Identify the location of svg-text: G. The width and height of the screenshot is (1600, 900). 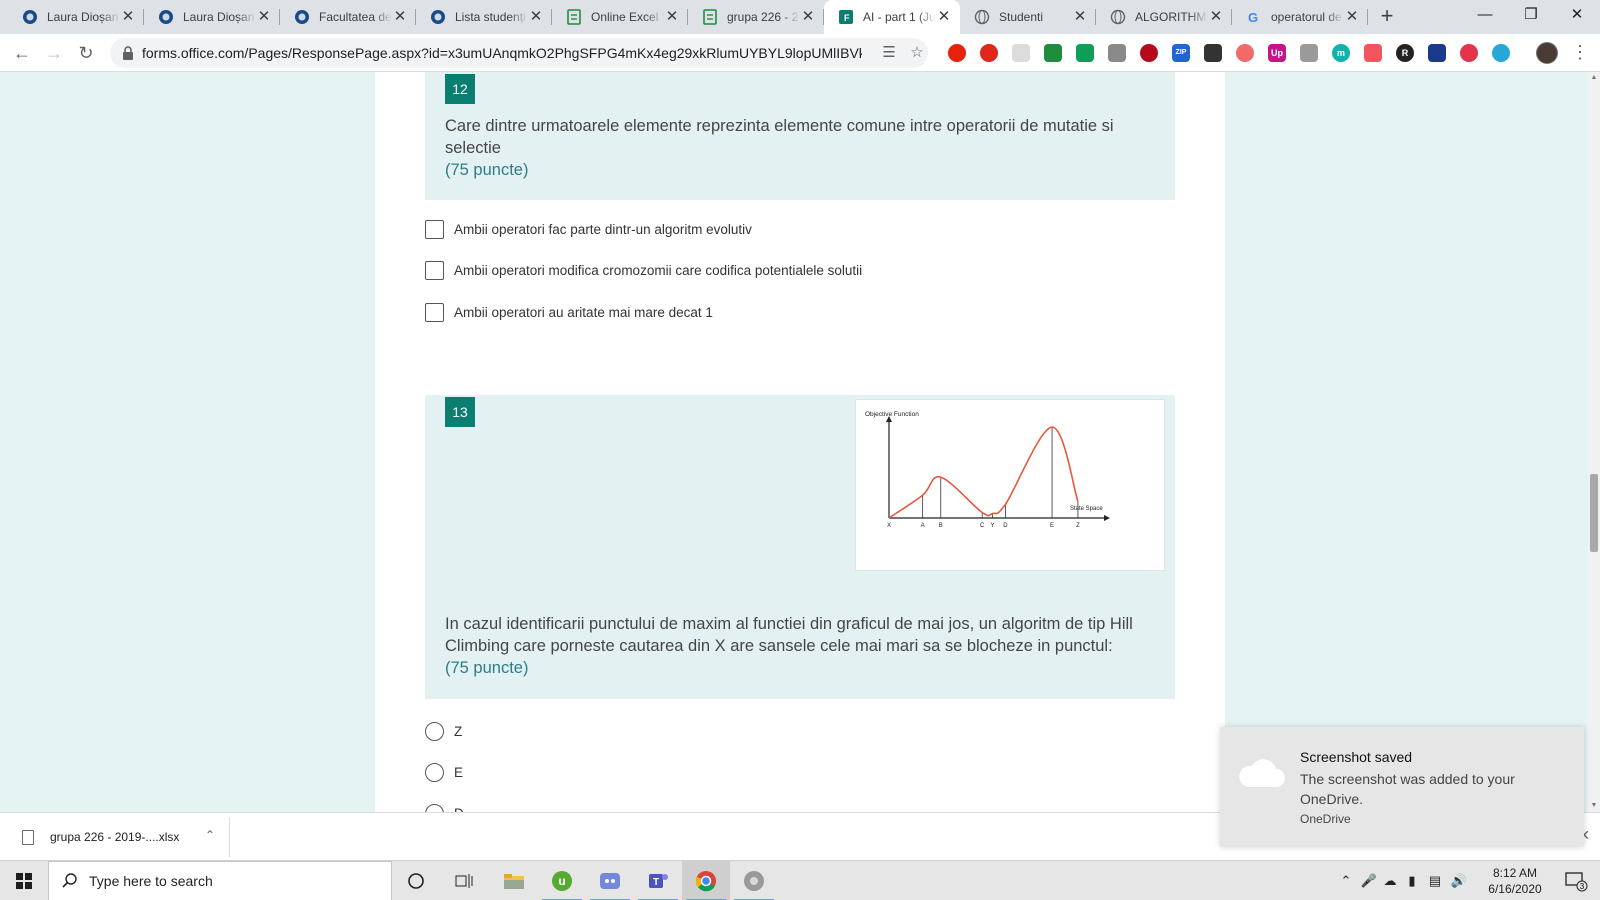
(1253, 17).